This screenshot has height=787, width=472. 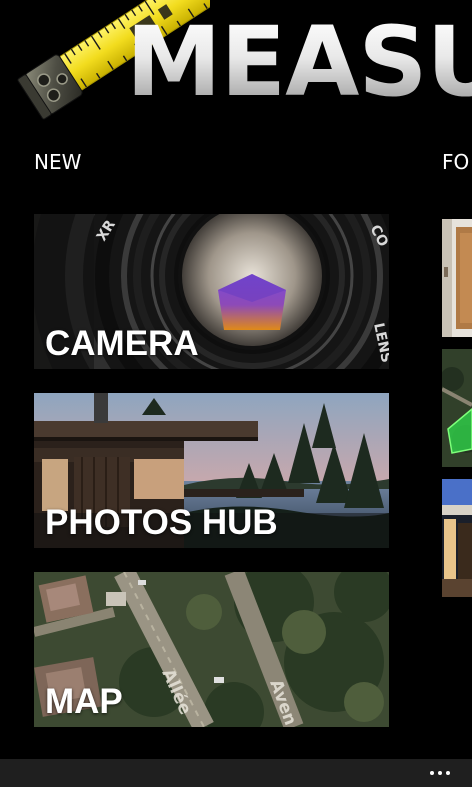 I want to click on photos-hub-tile: PHOTOS HUB, so click(x=211, y=470).